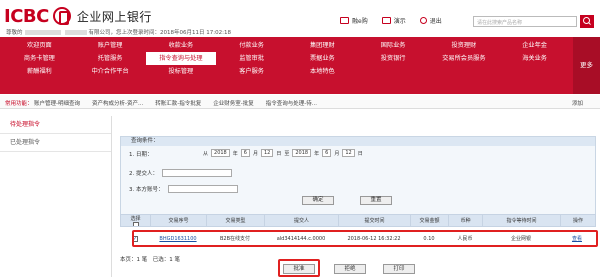 This screenshot has width=600, height=277. Describe the element at coordinates (386, 20) in the screenshot. I see `monitor-icon` at that location.